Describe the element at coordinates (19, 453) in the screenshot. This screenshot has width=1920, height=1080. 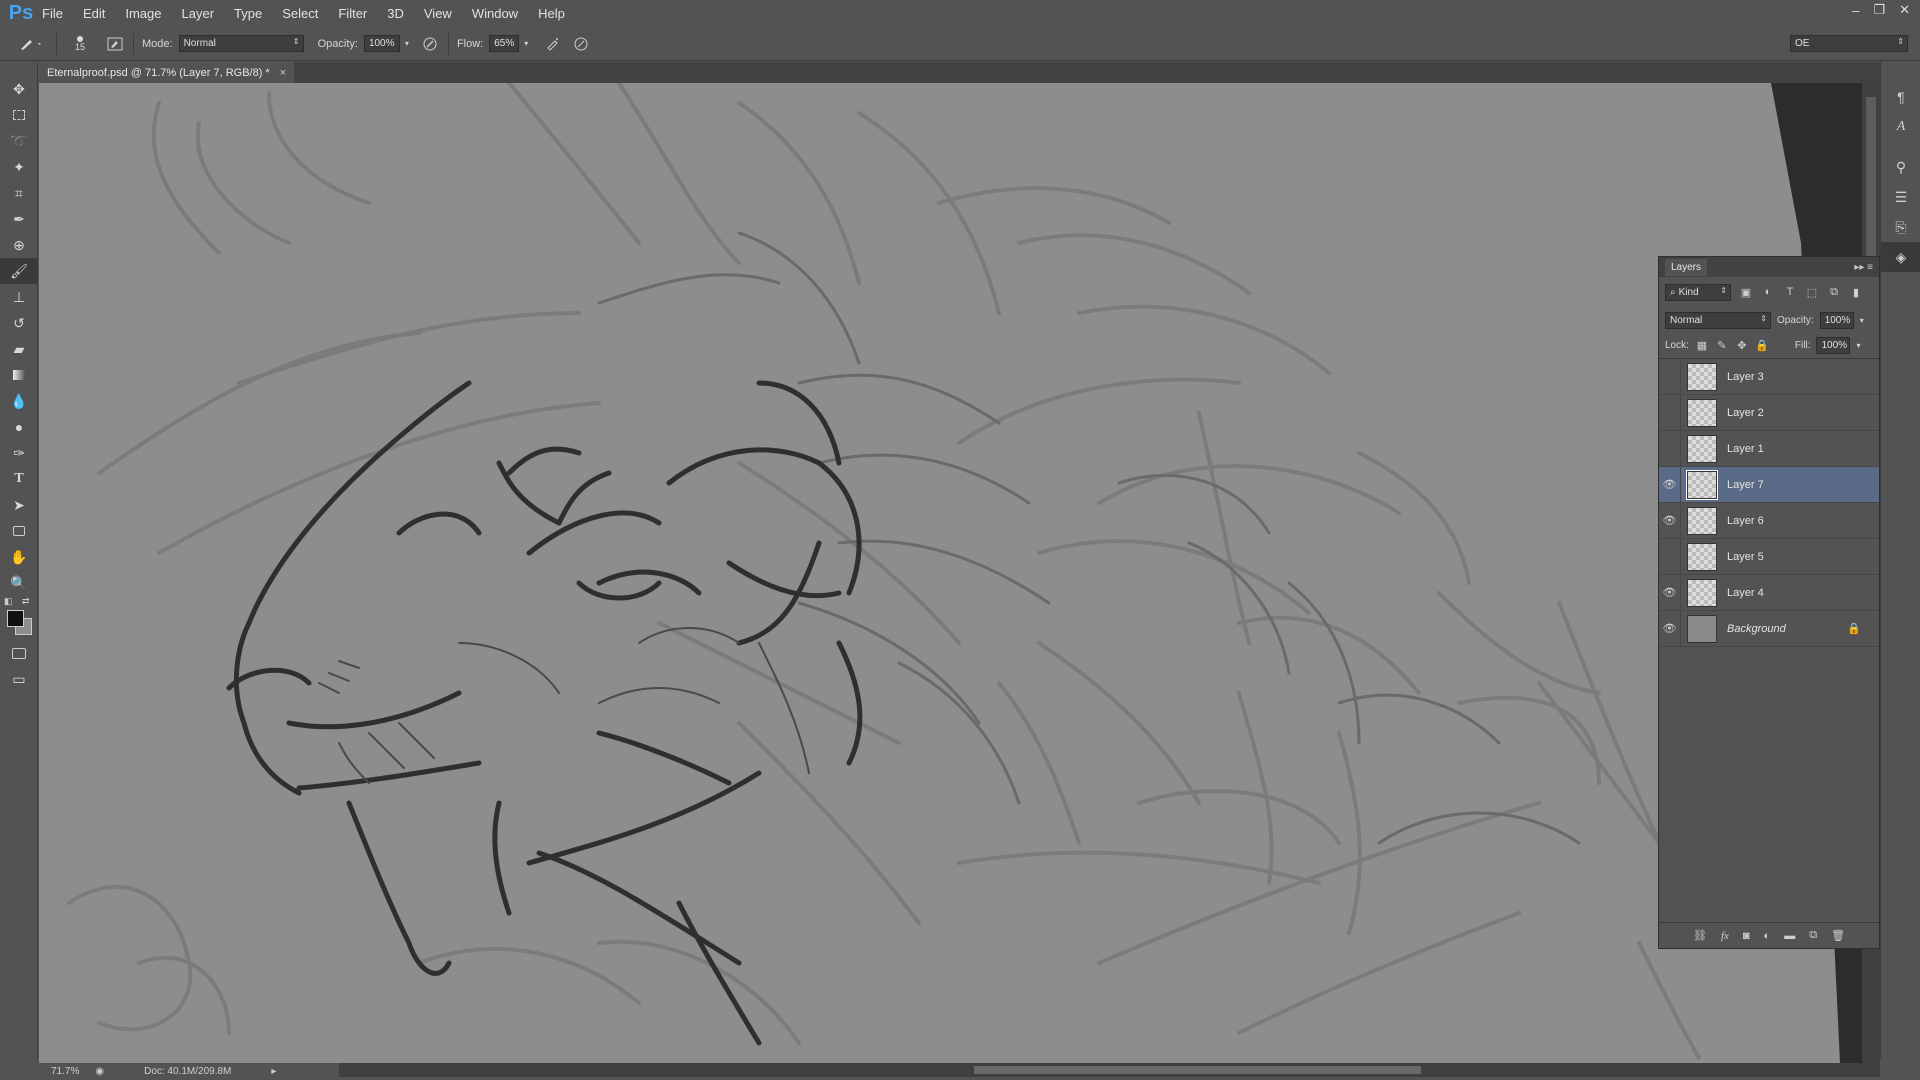
I see `pen-tool: ✑` at that location.